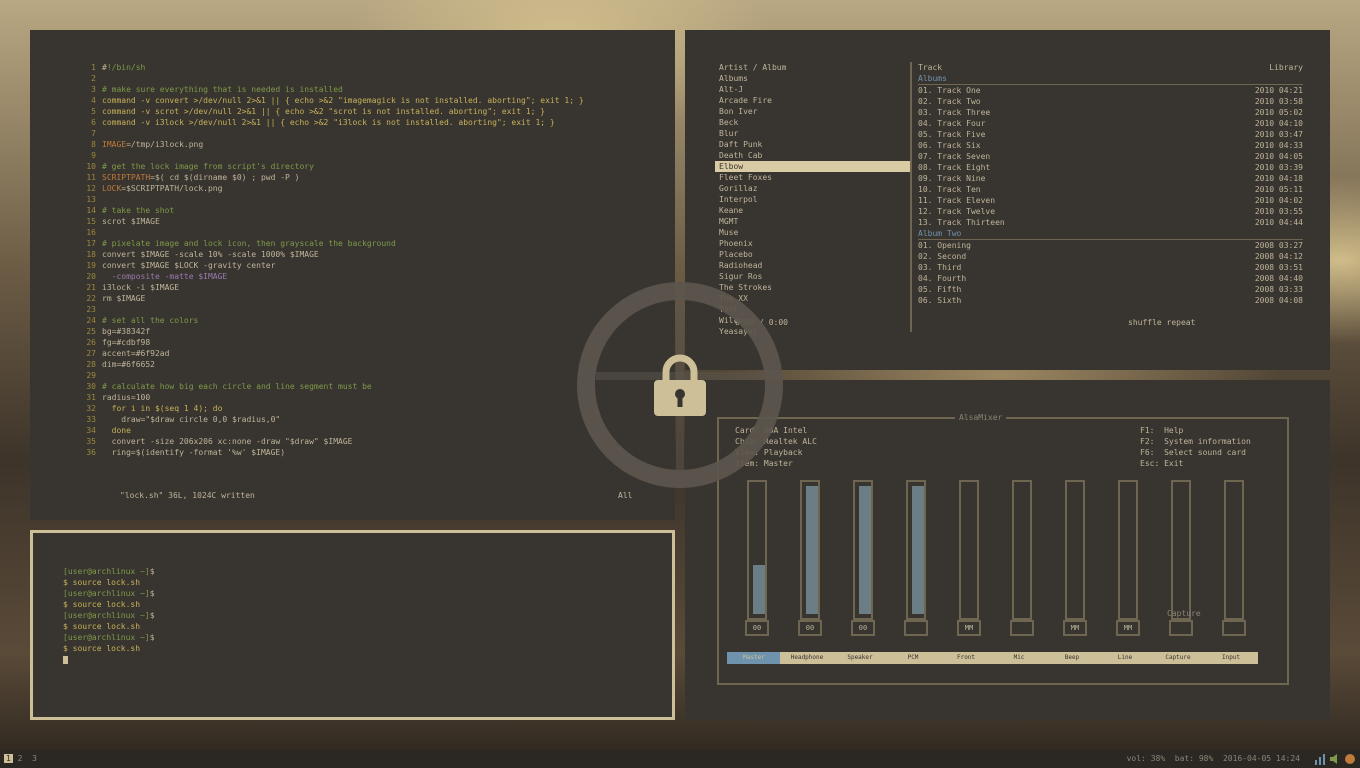  I want to click on terminal-token: [user@archlinux ~], so click(106, 637).